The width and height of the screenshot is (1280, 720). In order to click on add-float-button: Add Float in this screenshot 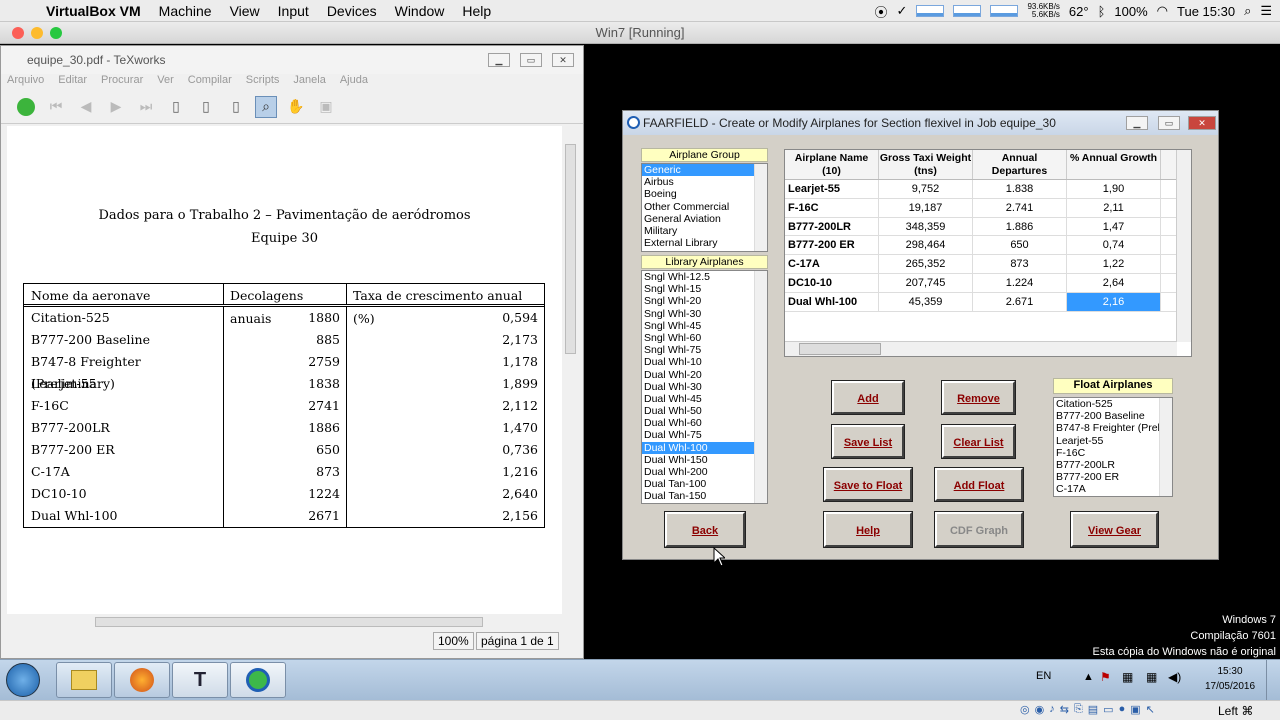, I will do `click(979, 484)`.